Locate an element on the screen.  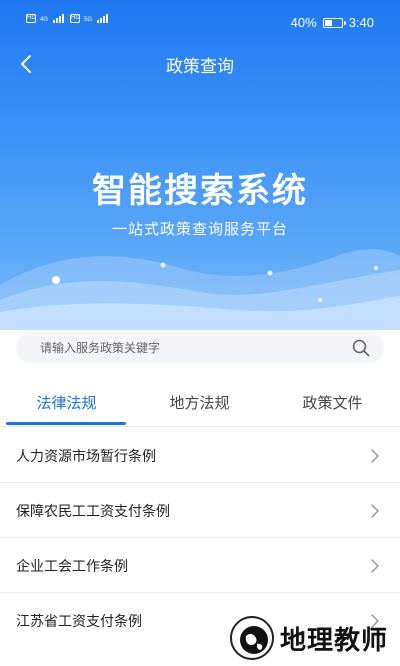
sim1-indicator: HD is located at coordinates (31, 18).